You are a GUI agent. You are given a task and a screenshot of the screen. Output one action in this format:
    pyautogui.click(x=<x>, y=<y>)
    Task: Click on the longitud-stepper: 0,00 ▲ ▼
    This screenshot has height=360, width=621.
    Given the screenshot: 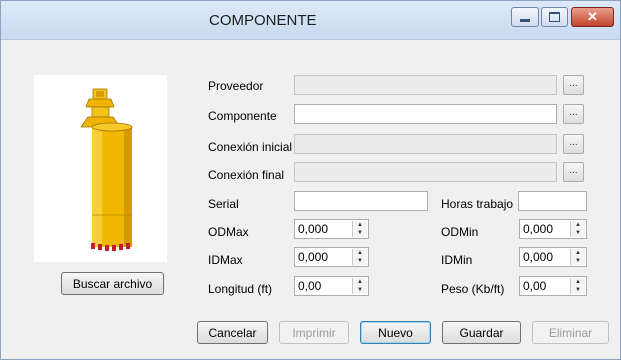 What is the action you would take?
    pyautogui.click(x=331, y=286)
    